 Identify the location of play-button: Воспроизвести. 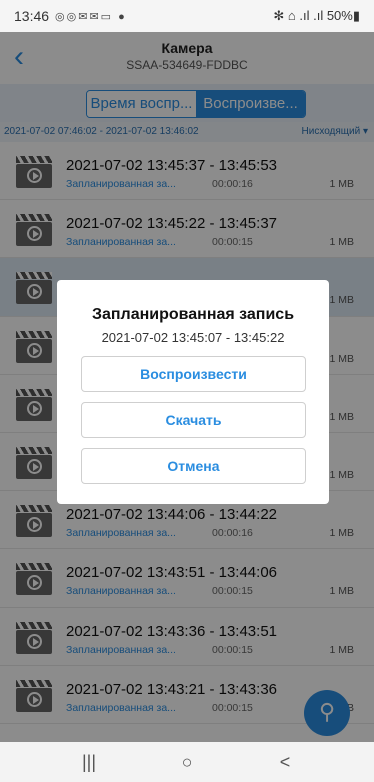
(193, 374).